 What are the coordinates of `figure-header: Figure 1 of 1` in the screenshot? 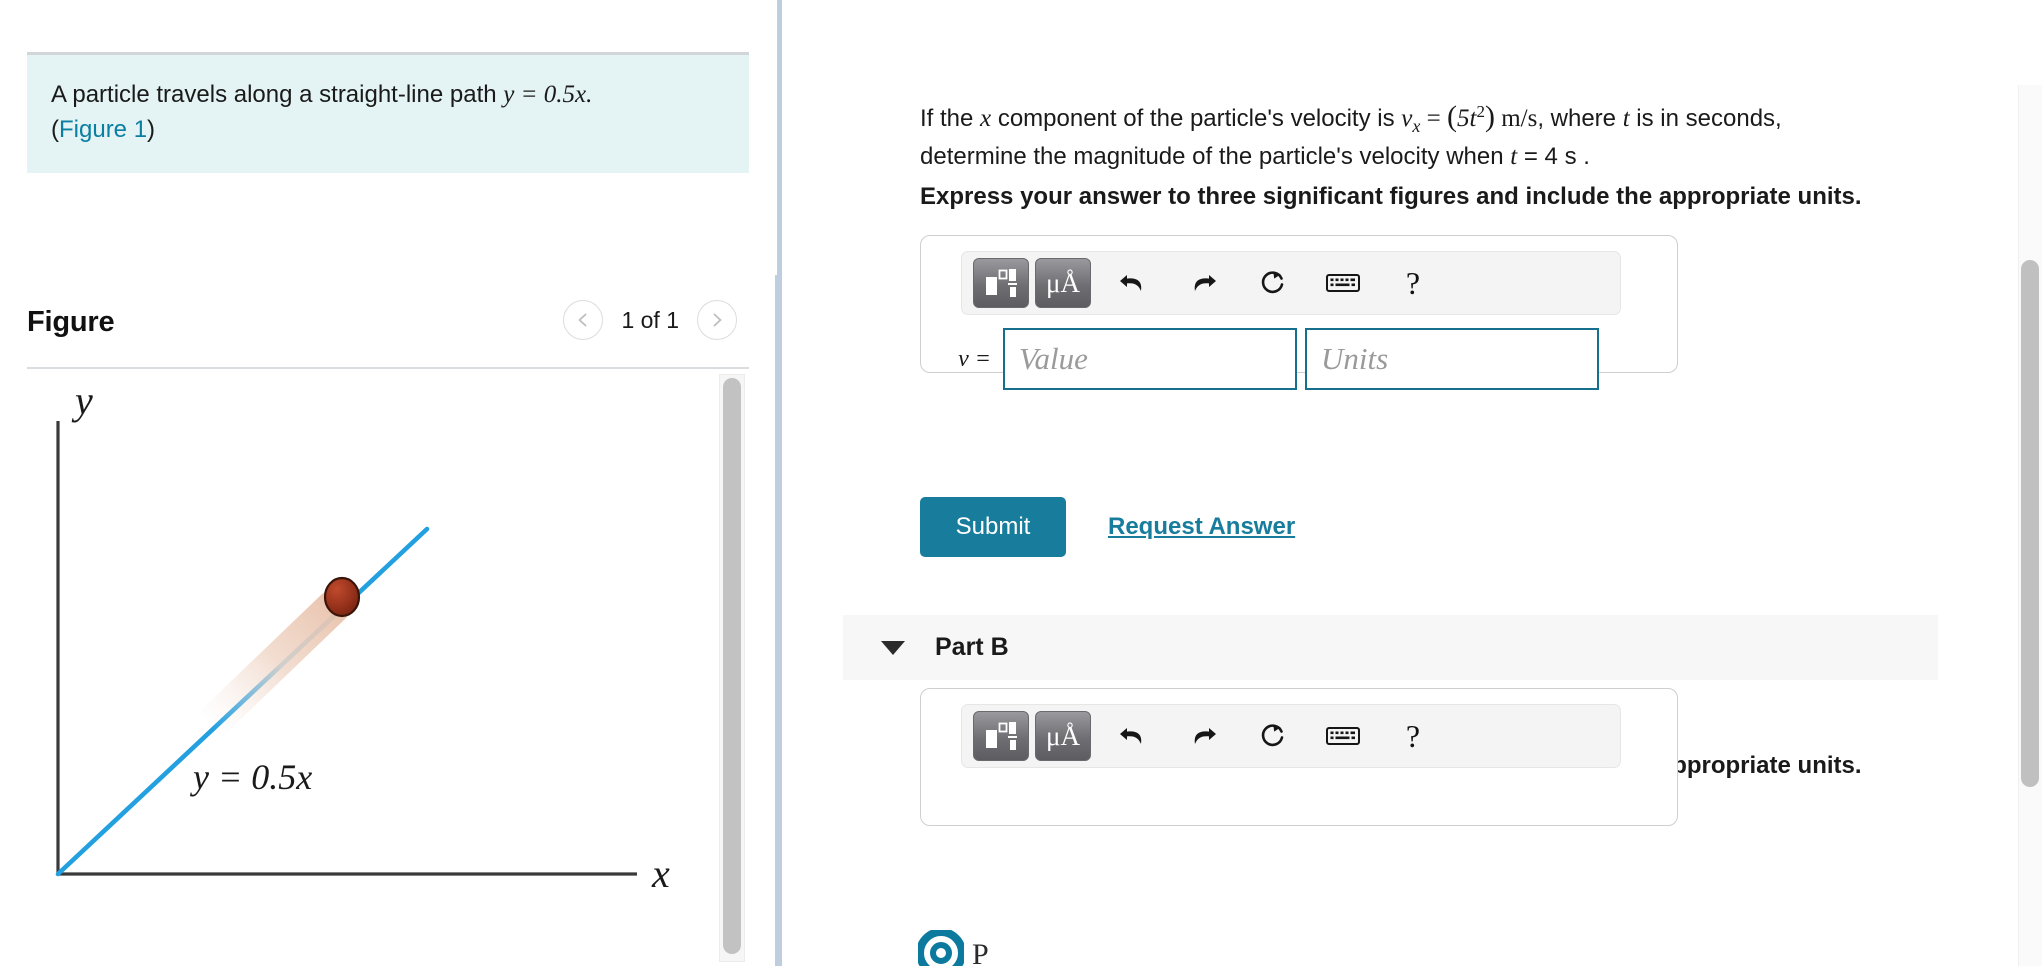 It's located at (388, 326).